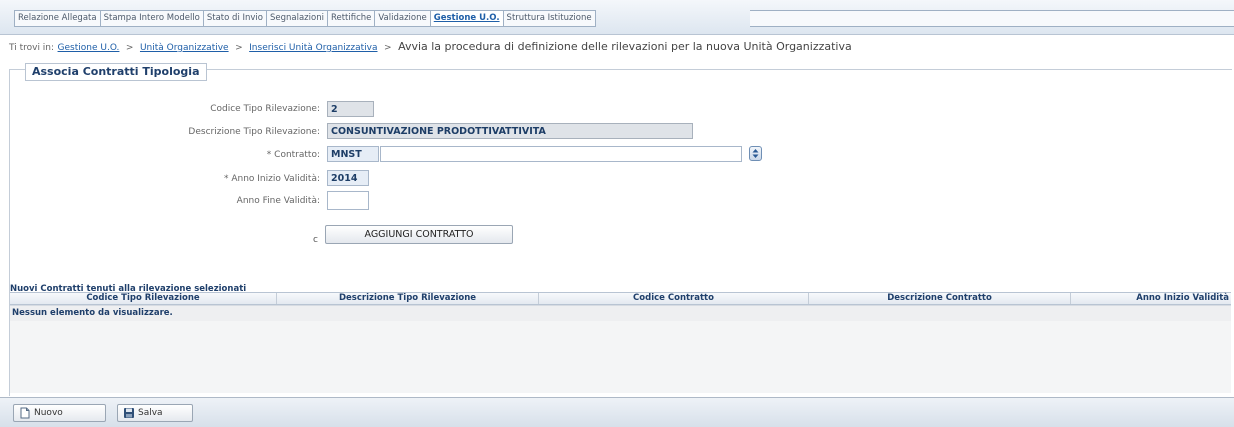 Image resolution: width=1234 pixels, height=427 pixels. What do you see at coordinates (32, 48) in the screenshot?
I see `breadcrumb-prefix: Ti trovi in:` at bounding box center [32, 48].